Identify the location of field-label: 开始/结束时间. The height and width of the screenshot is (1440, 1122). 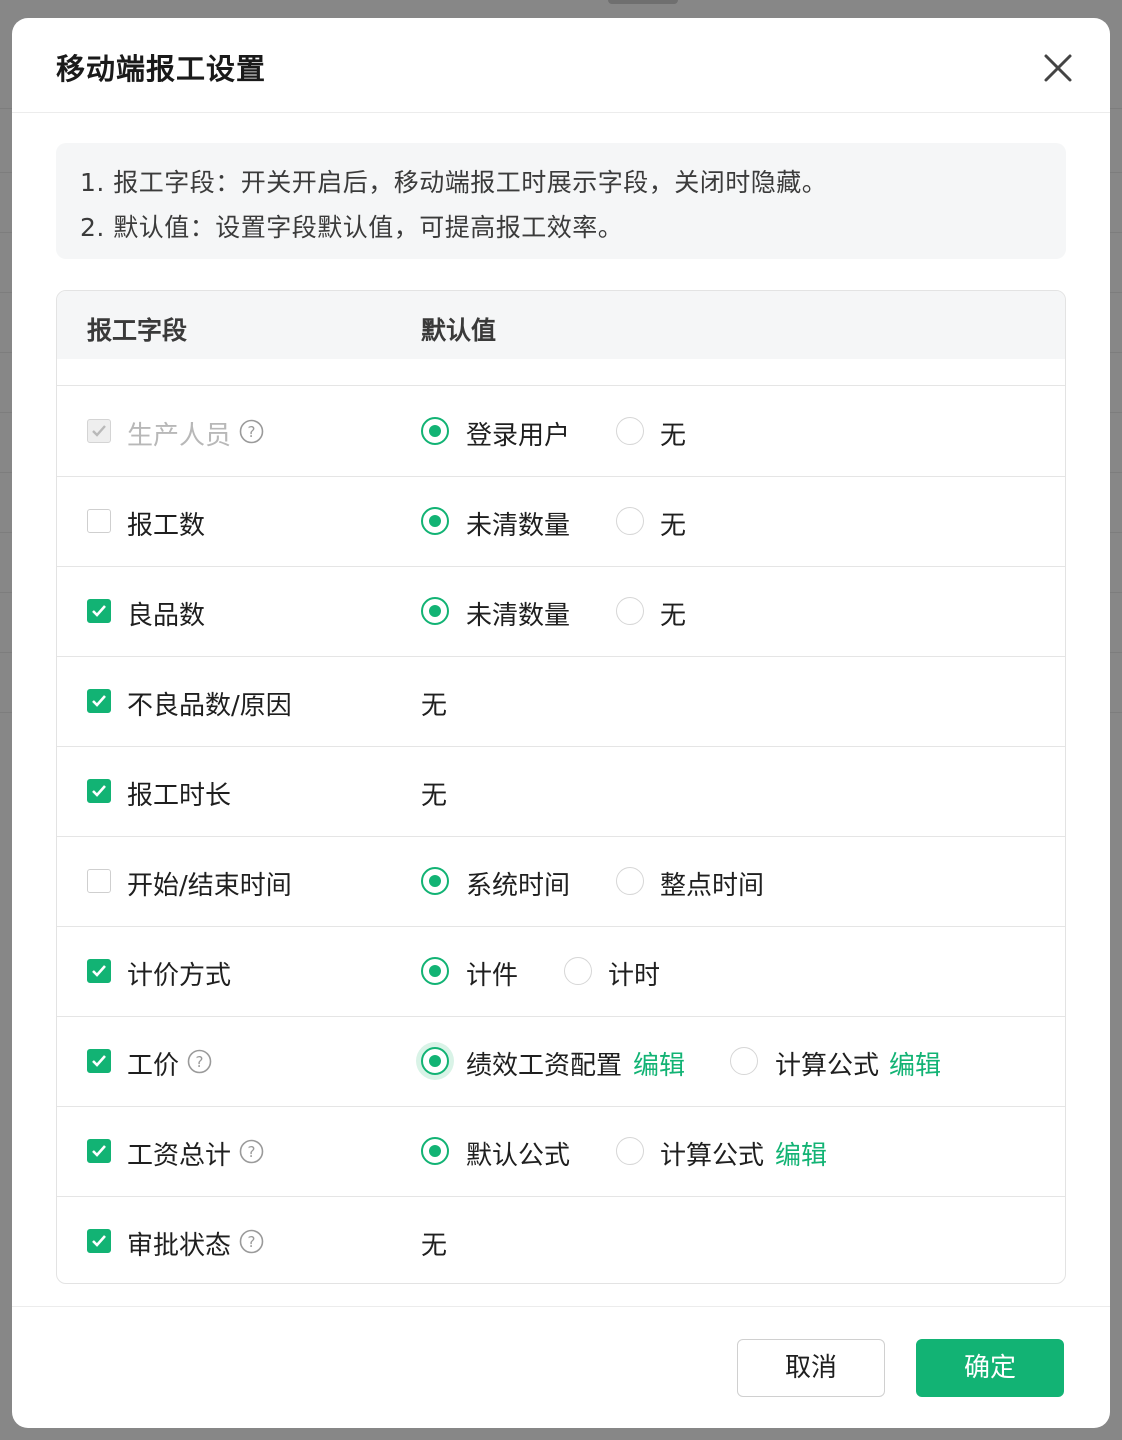
(209, 886).